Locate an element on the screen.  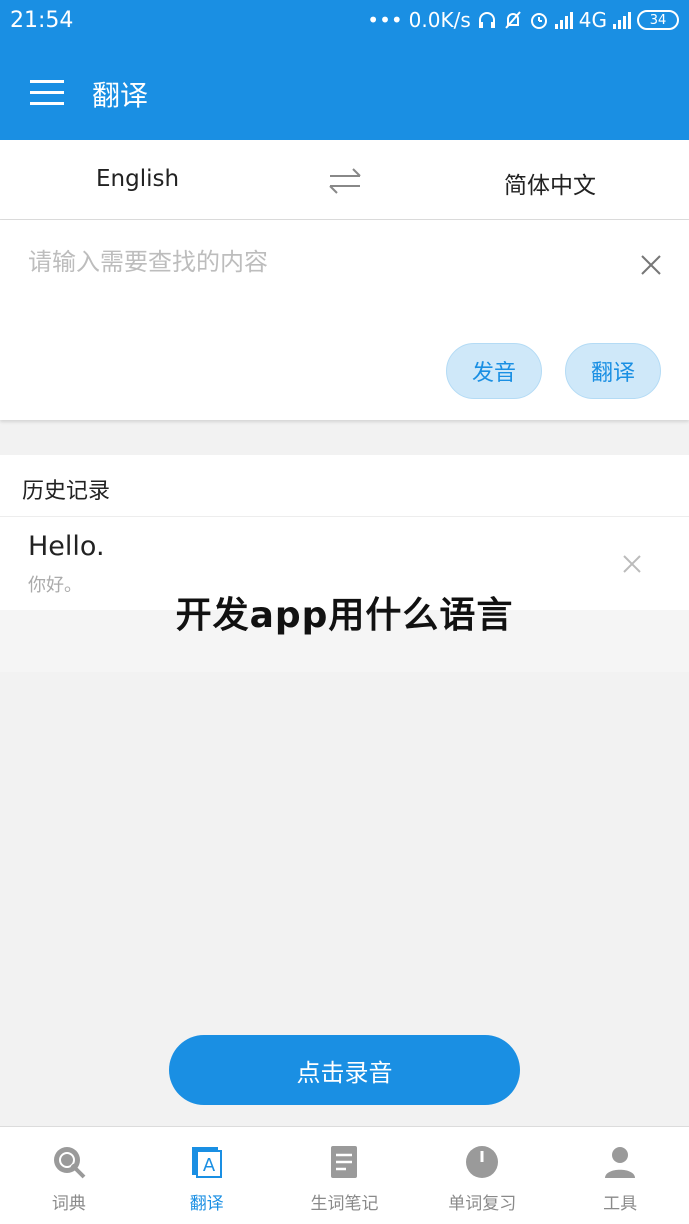
dictionary-search-icon is located at coordinates (69, 1163).